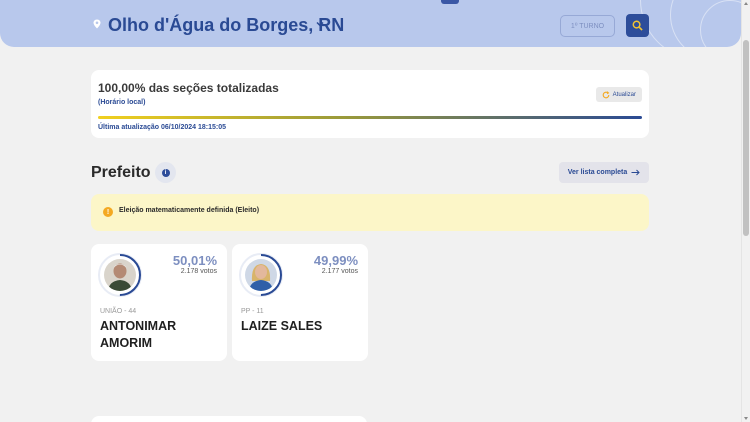 The height and width of the screenshot is (422, 750). I want to click on candidate-party: UNIÃO - 44, so click(118, 311).